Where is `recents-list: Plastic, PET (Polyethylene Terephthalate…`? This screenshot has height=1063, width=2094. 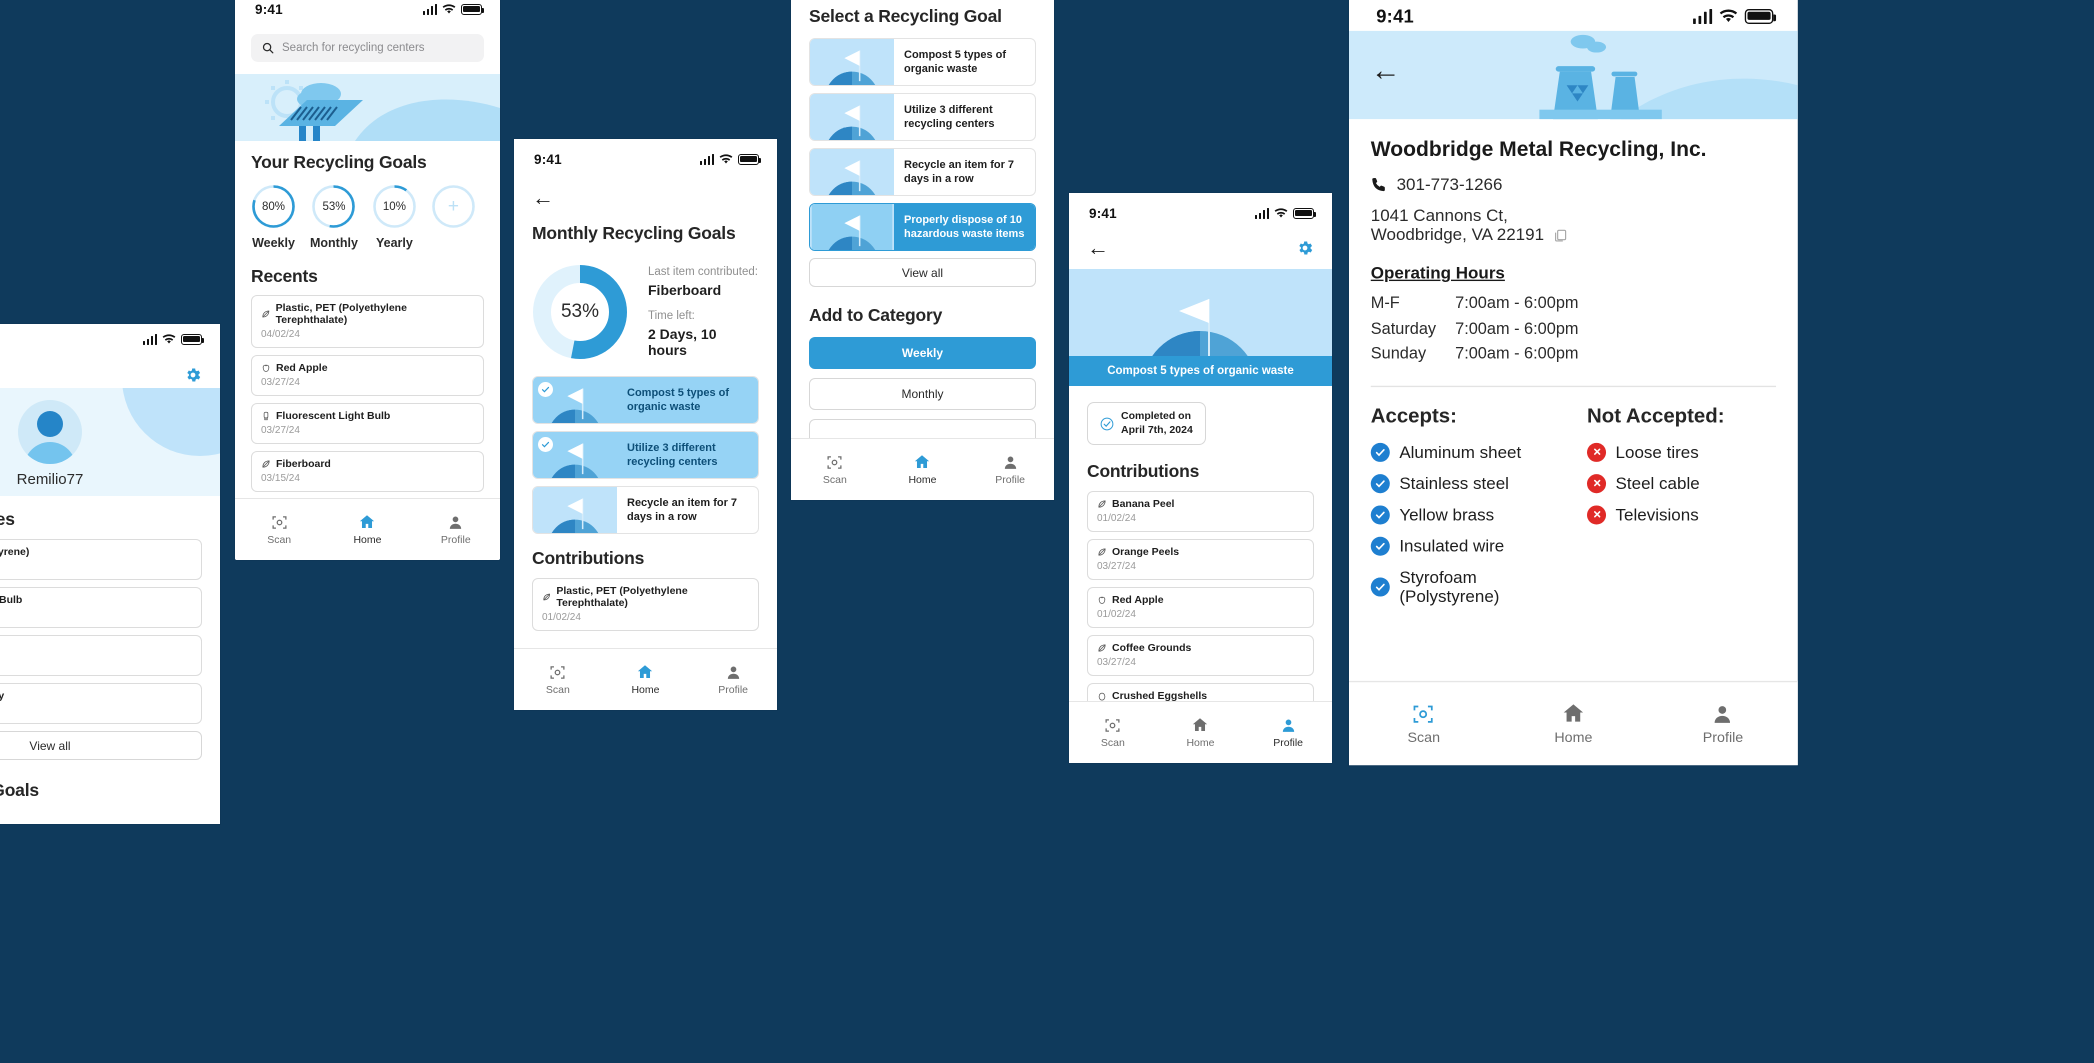 recents-list: Plastic, PET (Polyethylene Terephthalate… is located at coordinates (367, 411).